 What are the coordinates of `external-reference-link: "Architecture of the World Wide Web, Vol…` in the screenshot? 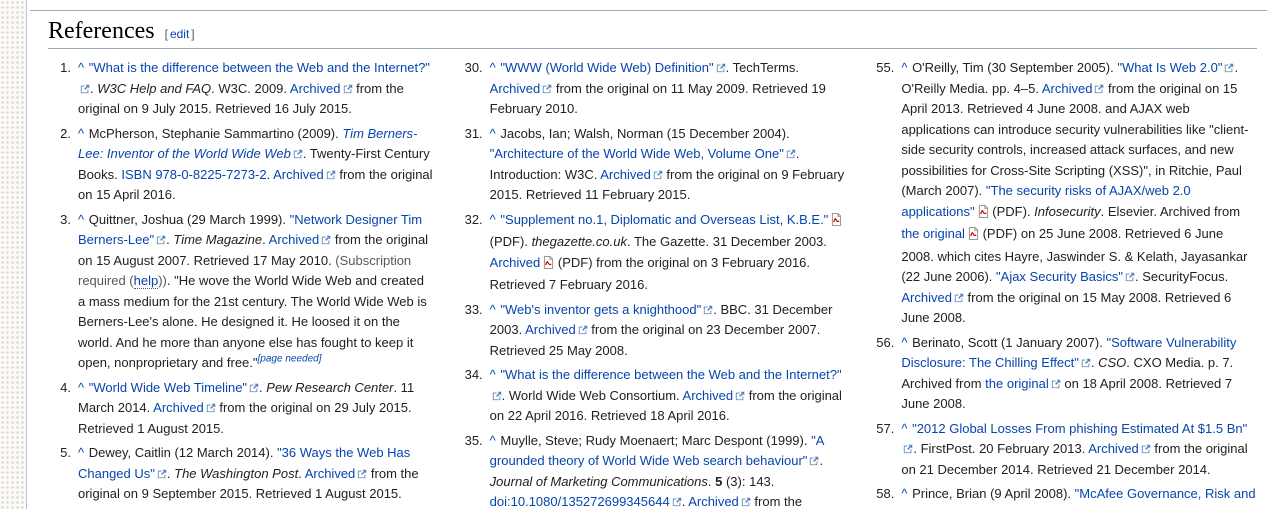 It's located at (643, 153).